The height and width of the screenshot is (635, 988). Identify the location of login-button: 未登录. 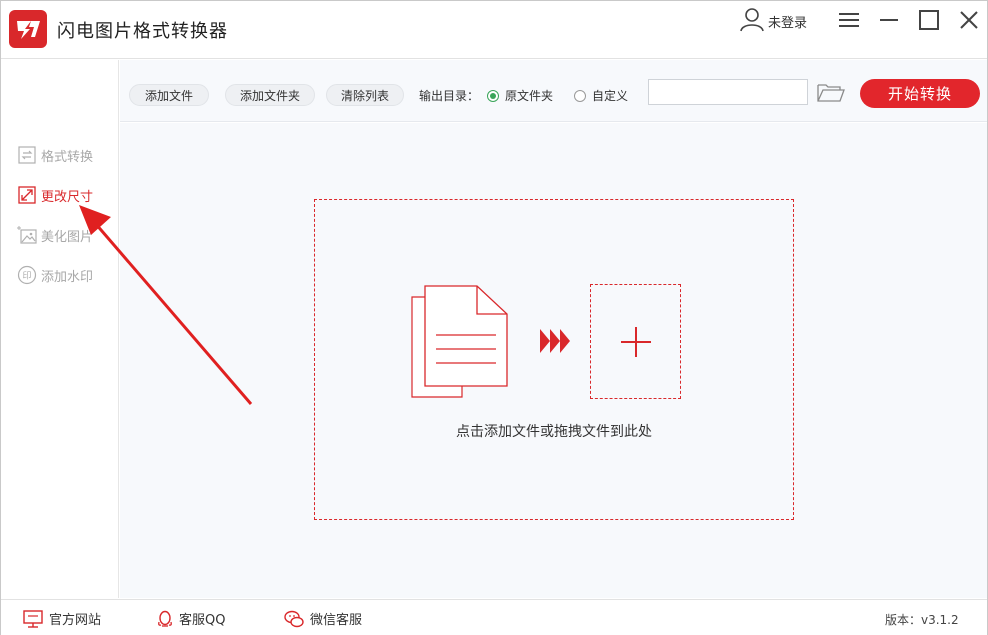
(773, 21).